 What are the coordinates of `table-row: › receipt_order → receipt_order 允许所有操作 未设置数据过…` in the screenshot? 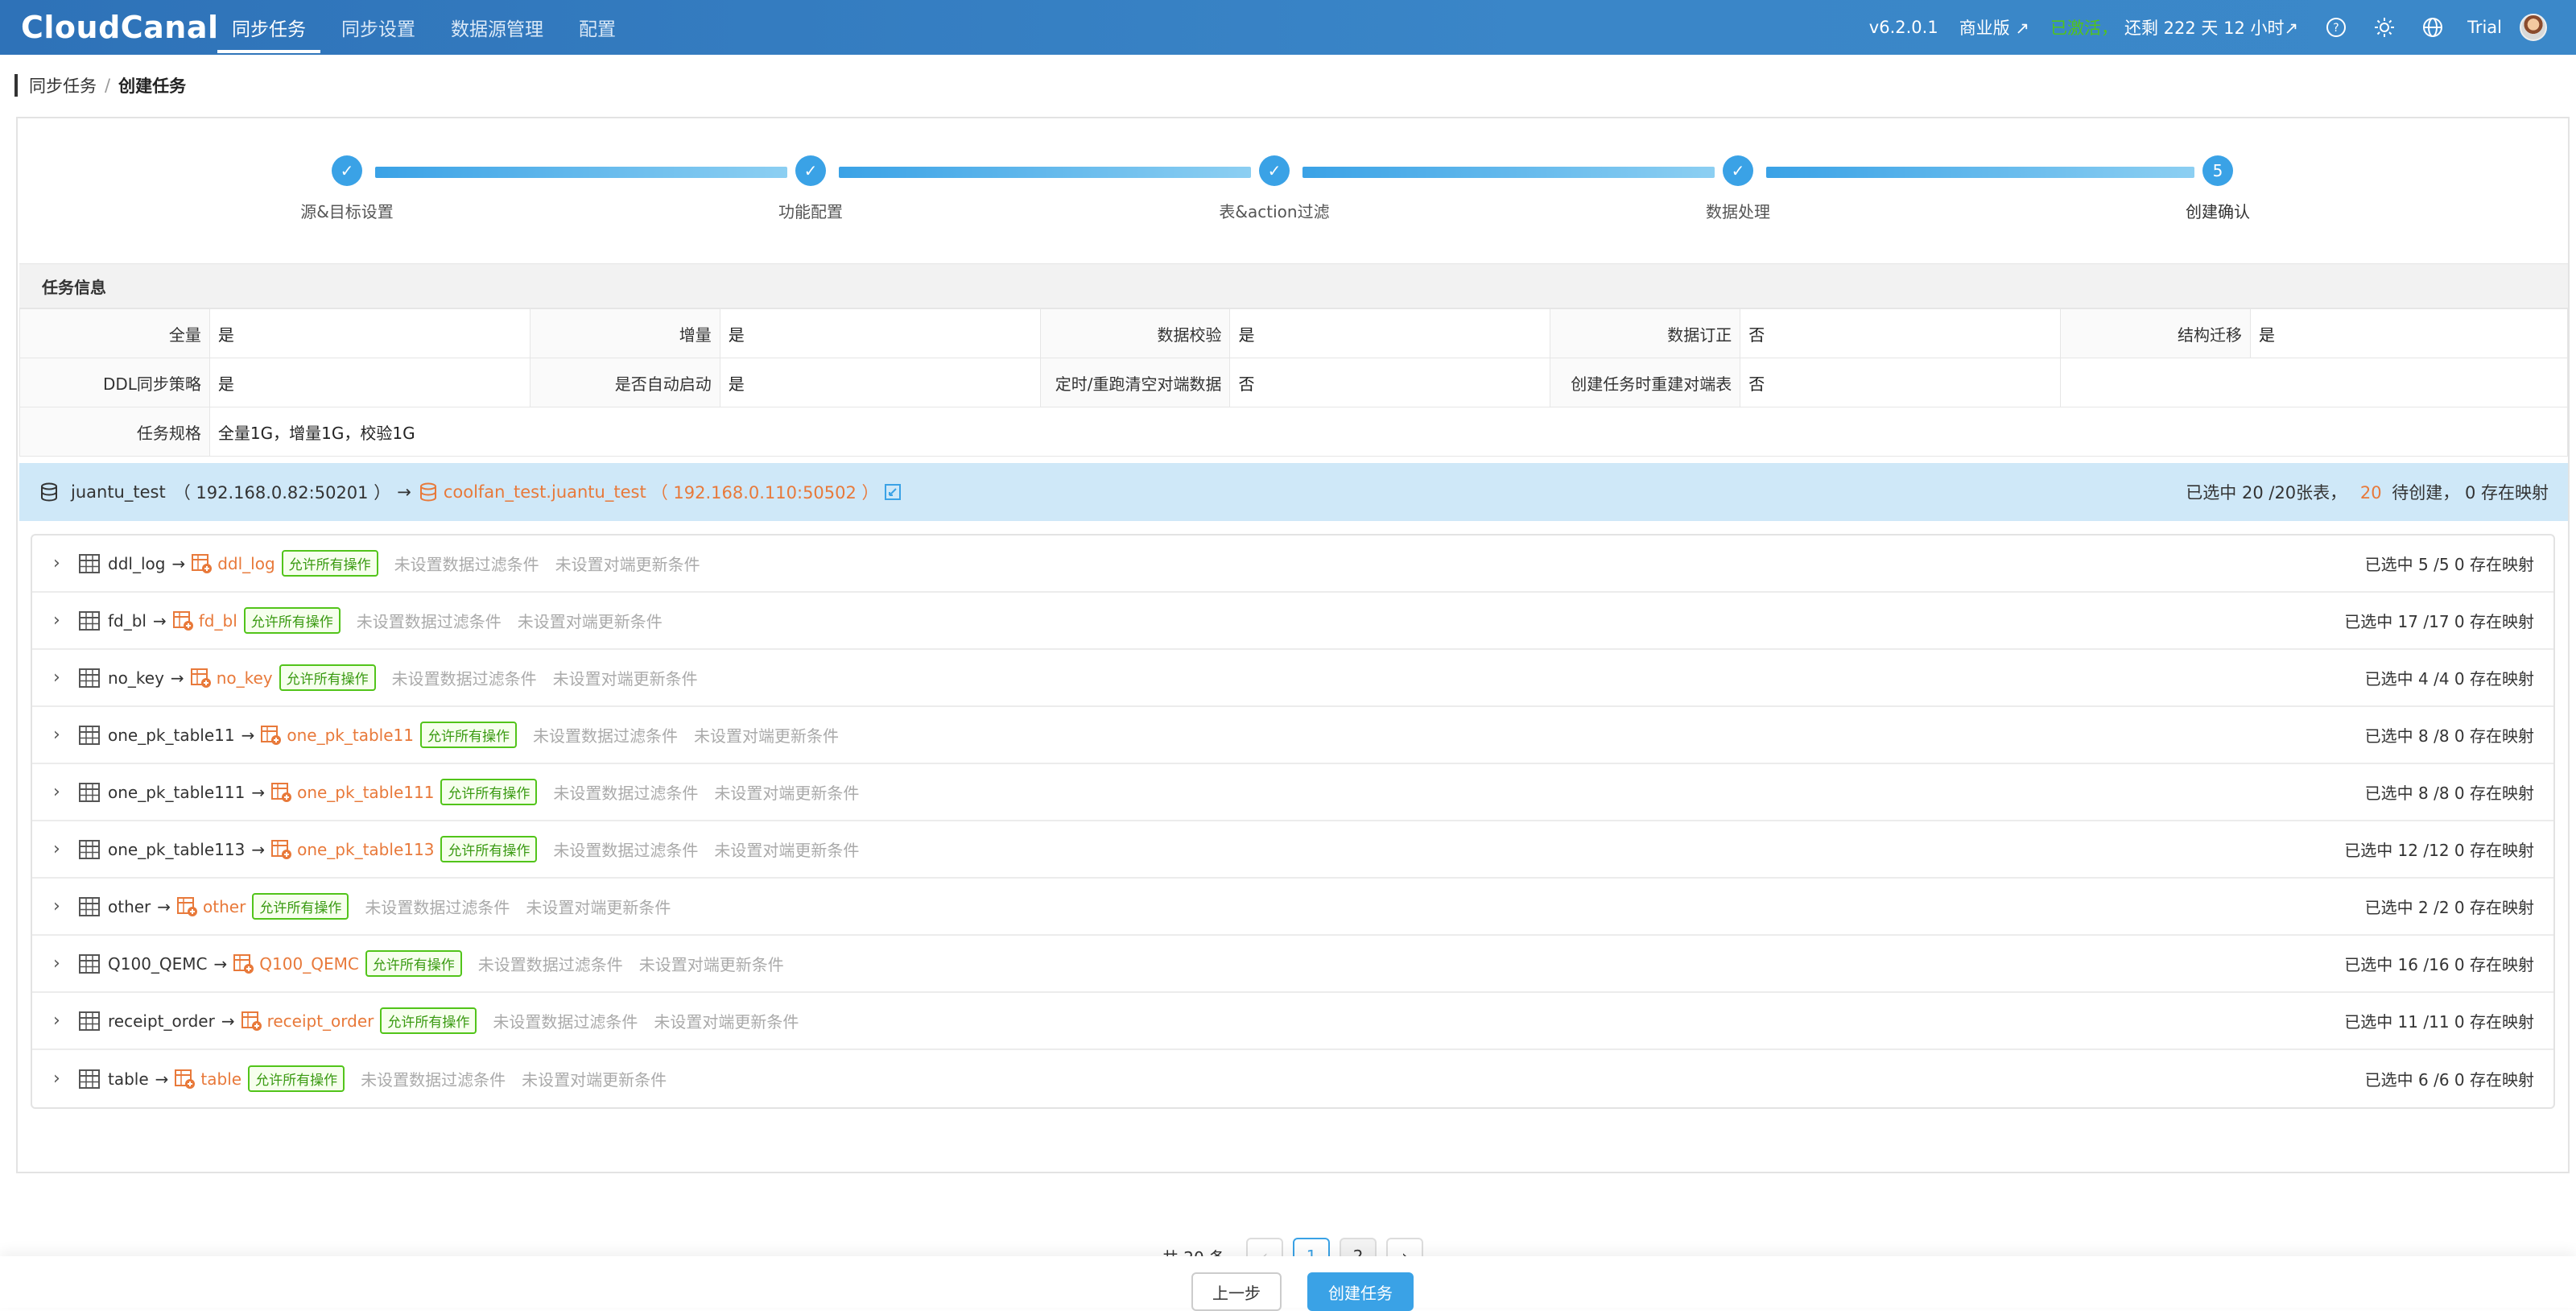 It's located at (1292, 1021).